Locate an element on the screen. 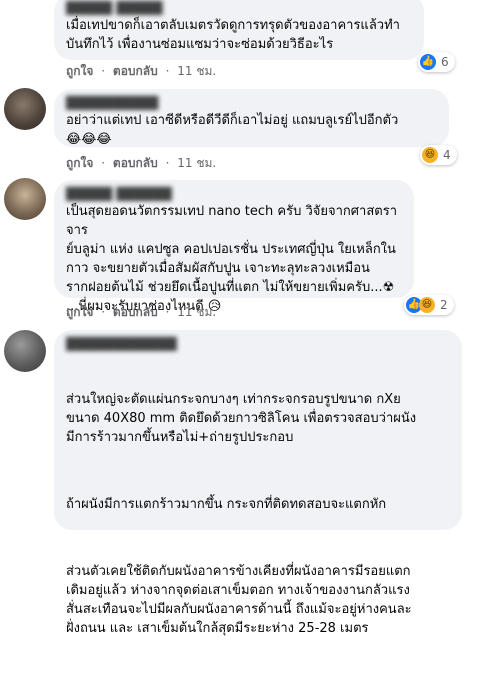 This screenshot has height=676, width=477. reaction-count: 6 is located at coordinates (445, 62).